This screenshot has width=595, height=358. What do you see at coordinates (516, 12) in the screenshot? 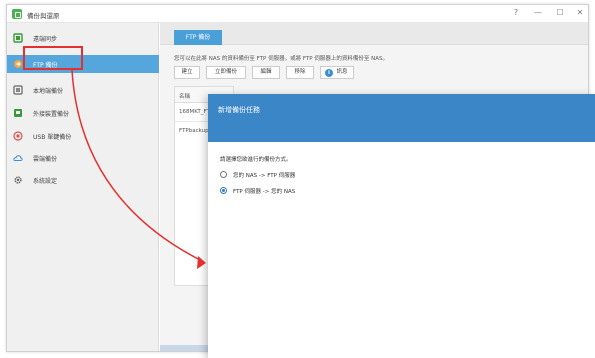
I see `help-button: ?` at bounding box center [516, 12].